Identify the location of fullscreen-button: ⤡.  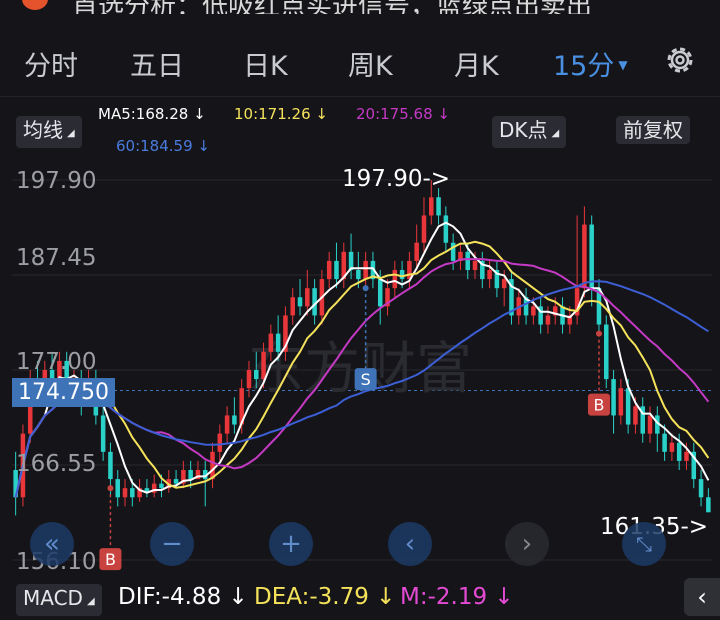
(644, 544).